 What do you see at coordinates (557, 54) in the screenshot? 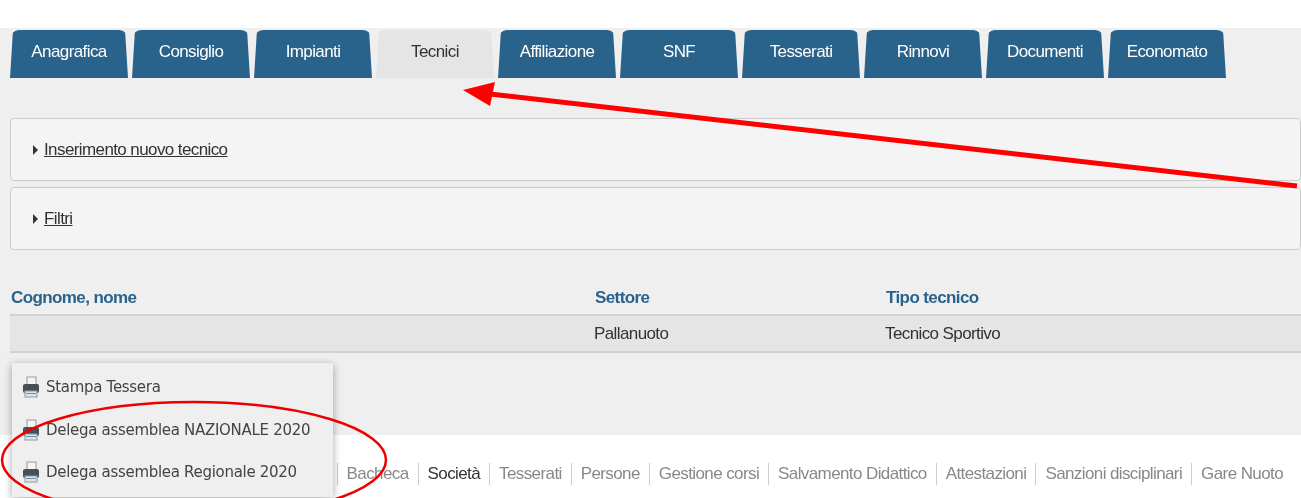
I see `tab: Affiliazione` at bounding box center [557, 54].